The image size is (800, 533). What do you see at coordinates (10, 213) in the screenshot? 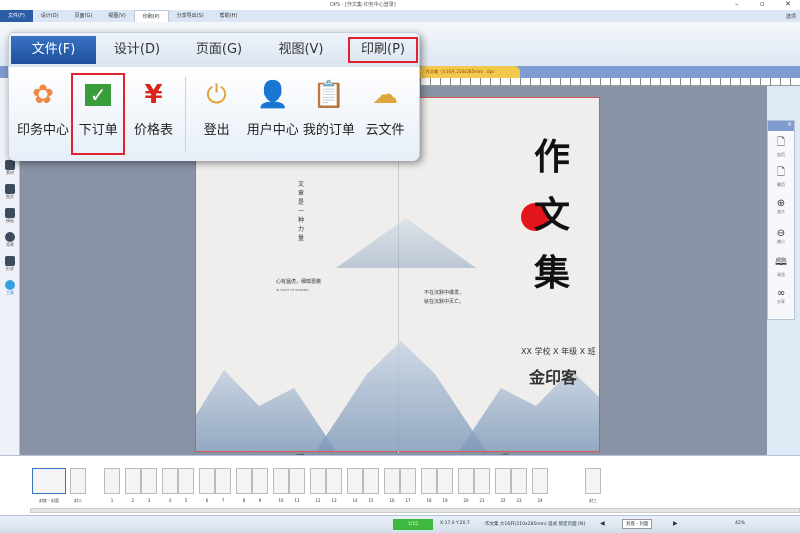
I see `template-icon` at bounding box center [10, 213].